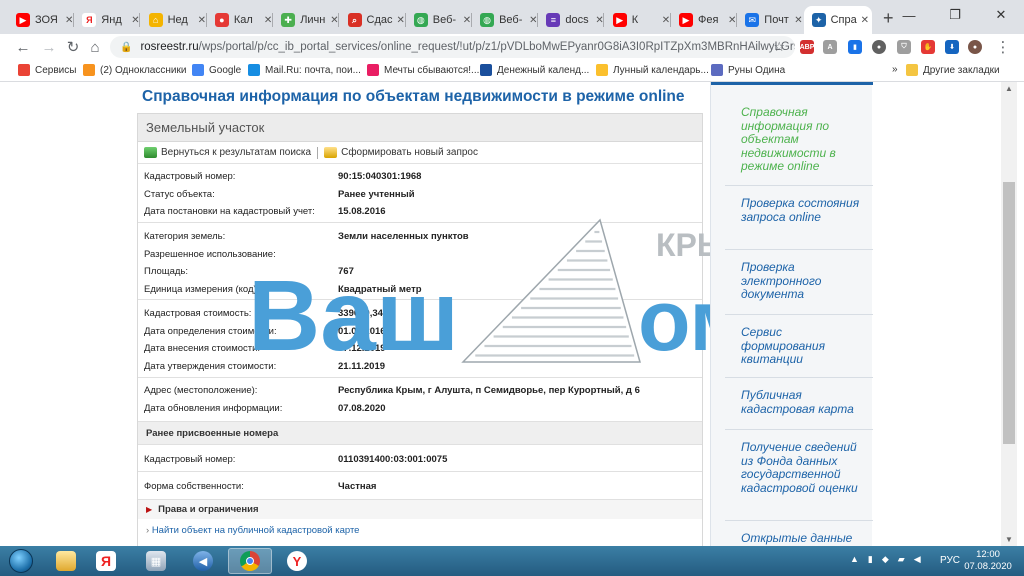 The height and width of the screenshot is (576, 1024). I want to click on yandex-icon: Я, so click(106, 561).